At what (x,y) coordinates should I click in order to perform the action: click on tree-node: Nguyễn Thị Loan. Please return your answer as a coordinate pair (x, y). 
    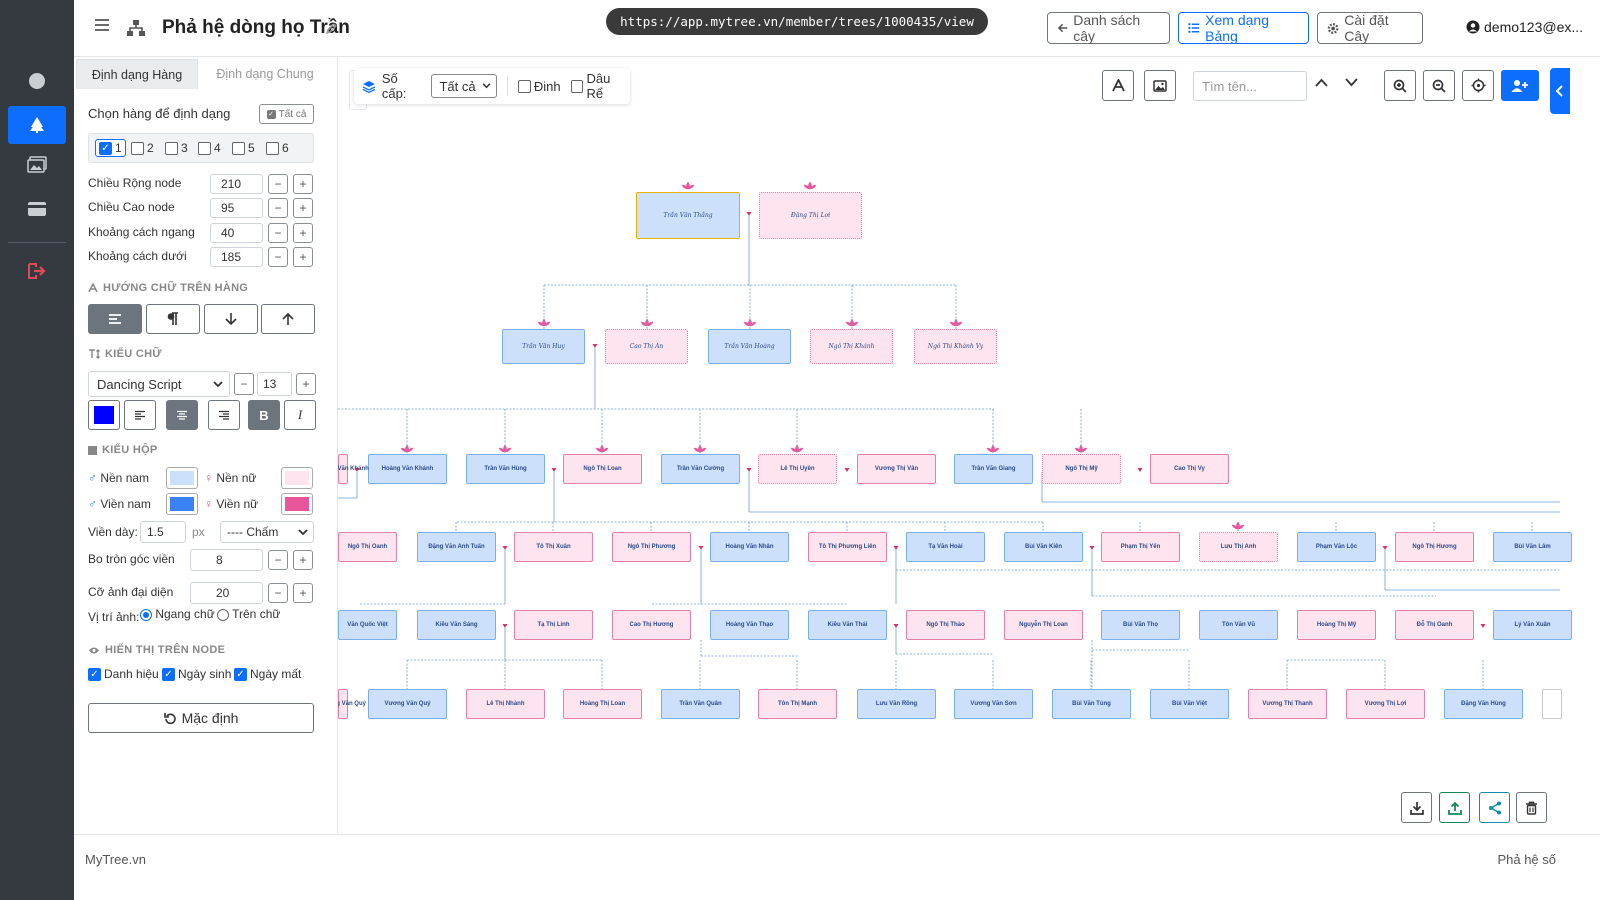
    Looking at the image, I should click on (1043, 625).